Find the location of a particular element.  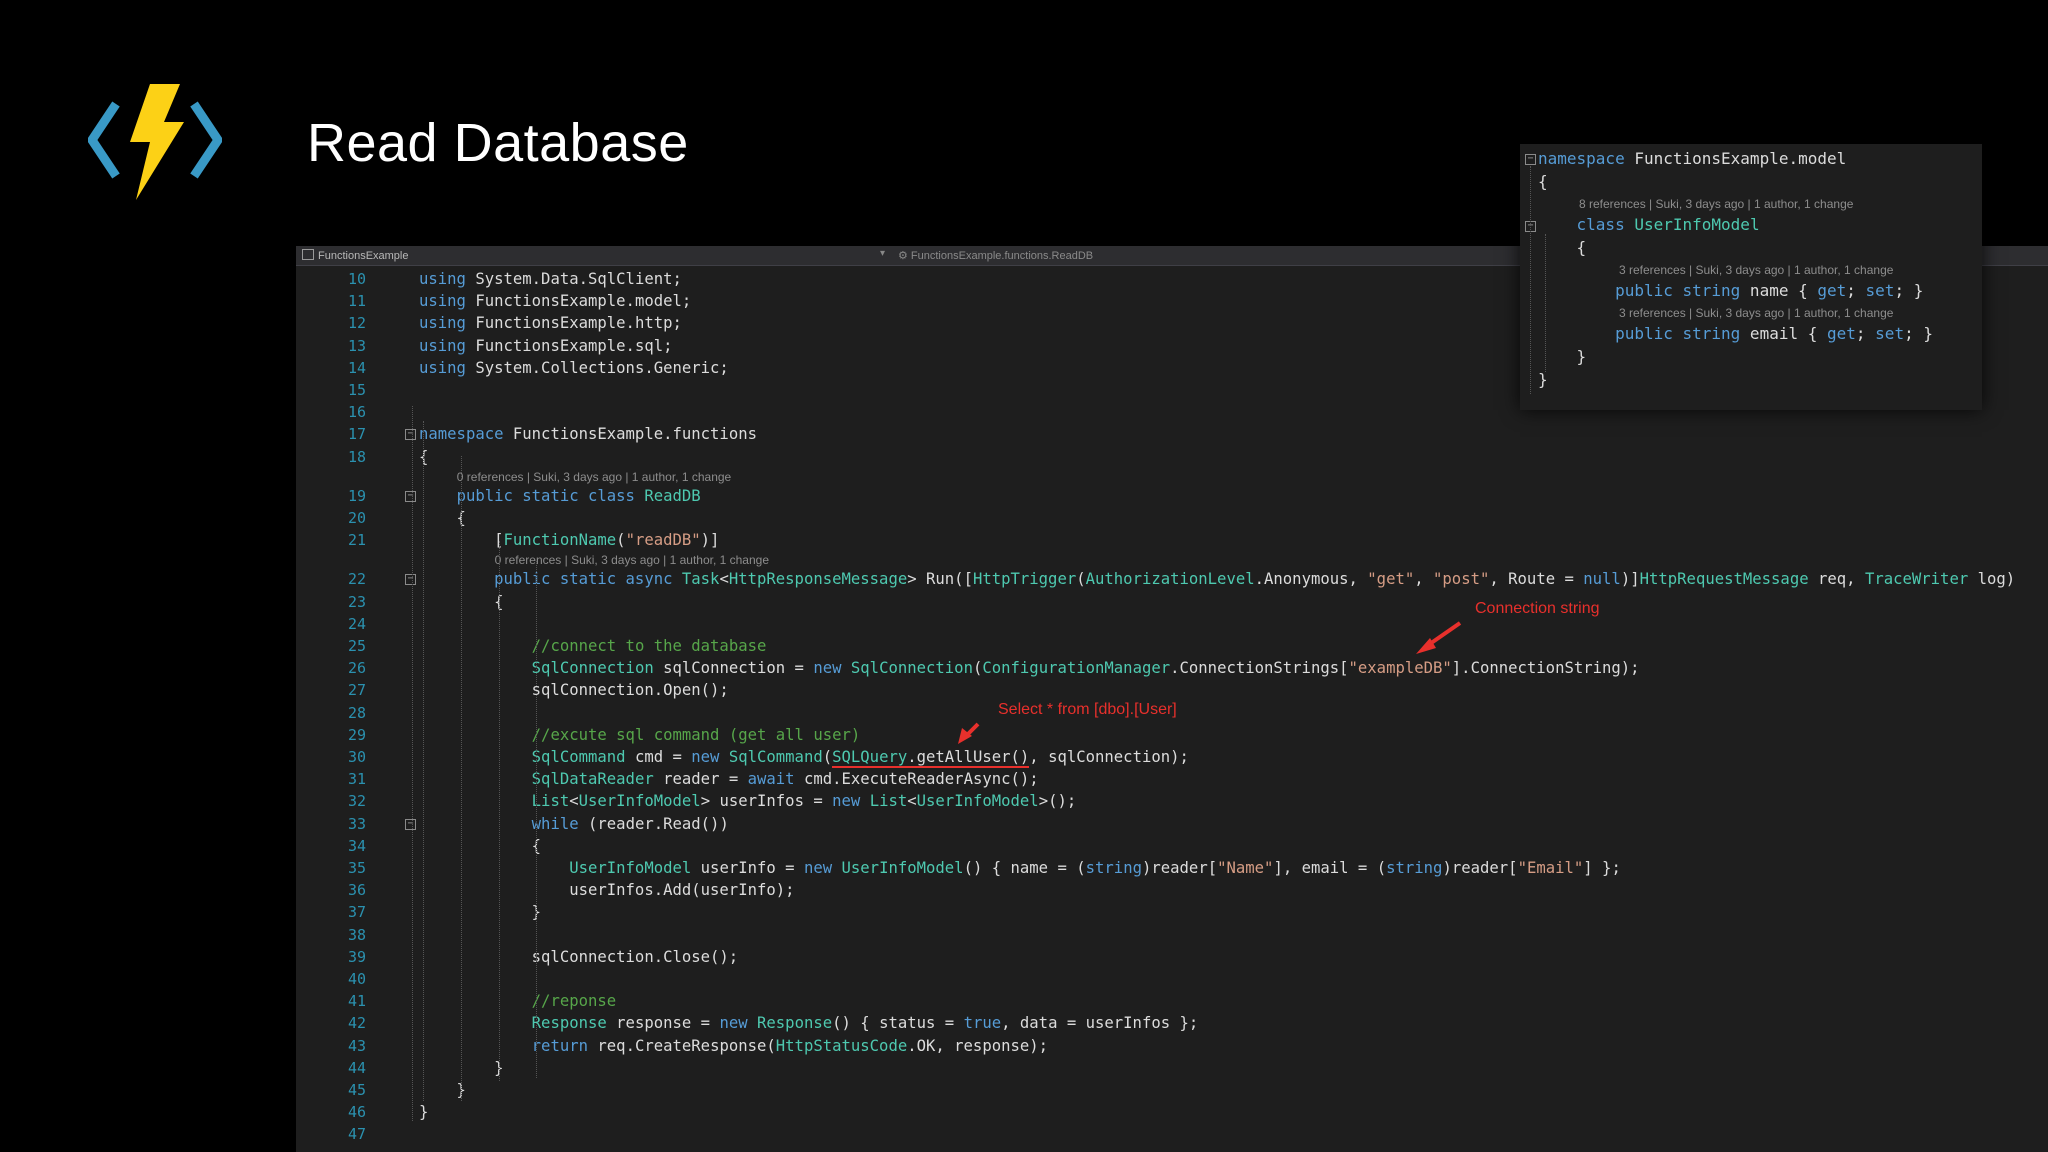

code-token: .Anonymous, is located at coordinates (1311, 579).